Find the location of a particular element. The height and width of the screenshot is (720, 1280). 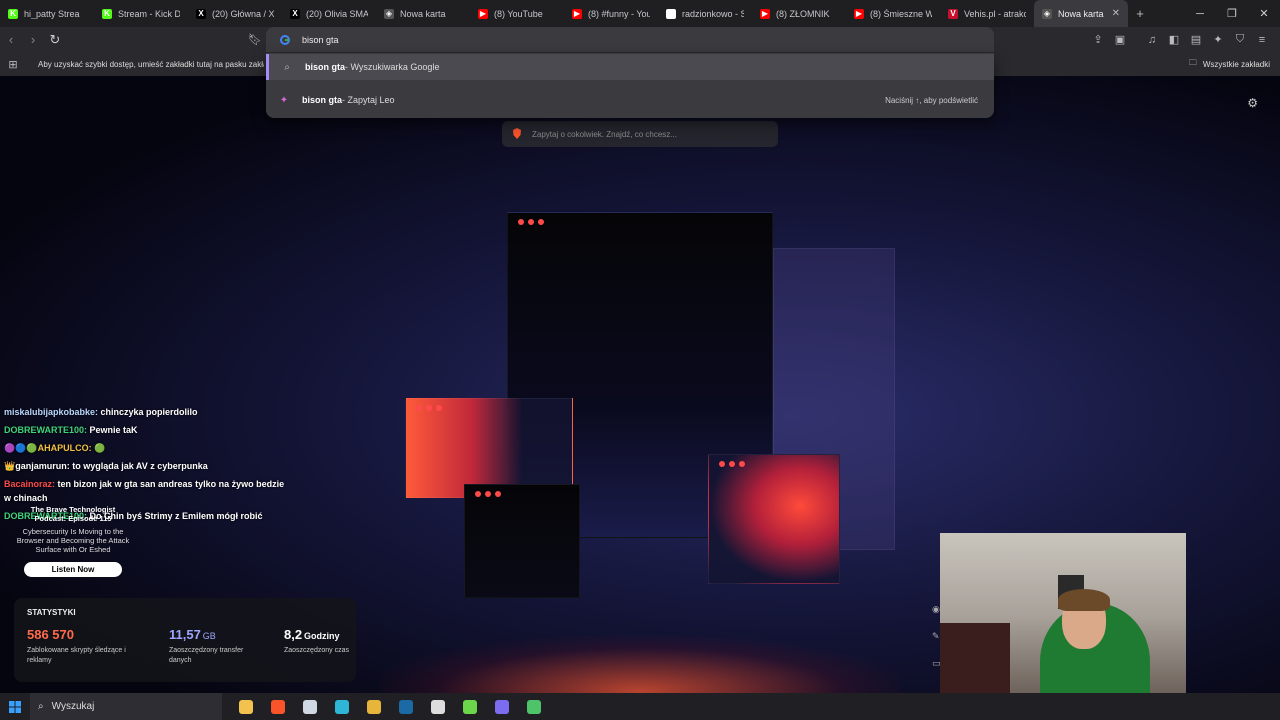

webcam-overlay is located at coordinates (1063, 626).